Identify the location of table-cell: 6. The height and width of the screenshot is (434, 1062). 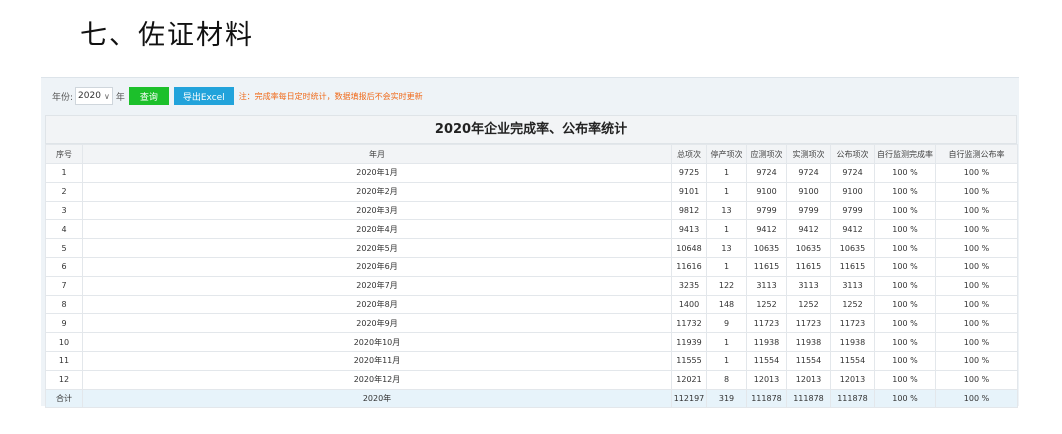
(64, 266).